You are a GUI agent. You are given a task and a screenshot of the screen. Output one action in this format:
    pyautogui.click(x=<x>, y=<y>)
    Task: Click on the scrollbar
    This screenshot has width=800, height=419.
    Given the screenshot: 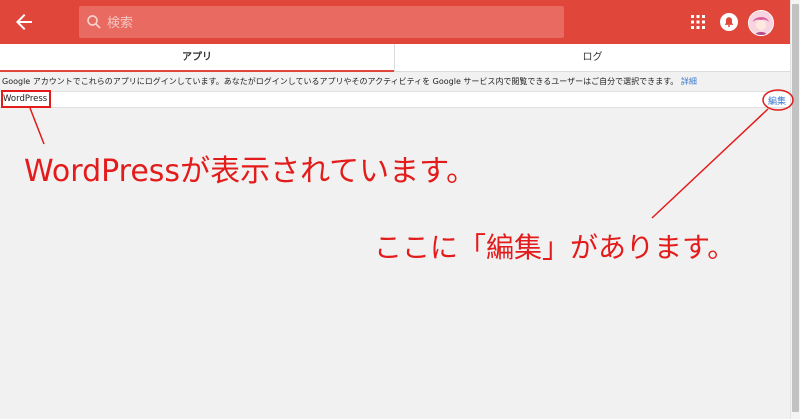 What is the action you would take?
    pyautogui.click(x=795, y=209)
    